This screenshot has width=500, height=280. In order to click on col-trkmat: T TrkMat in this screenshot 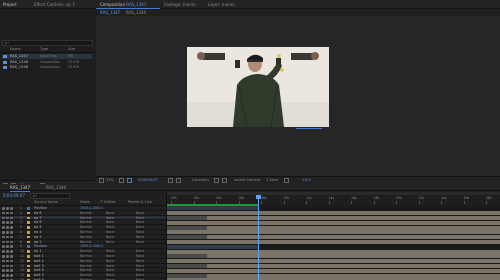, I will do `click(107, 202)`.